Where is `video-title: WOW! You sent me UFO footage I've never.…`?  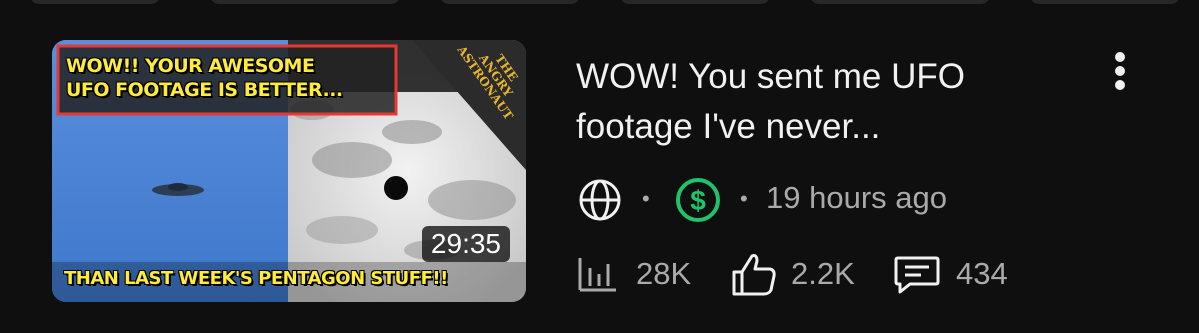 video-title: WOW! You sent me UFO footage I've never.… is located at coordinates (816, 102).